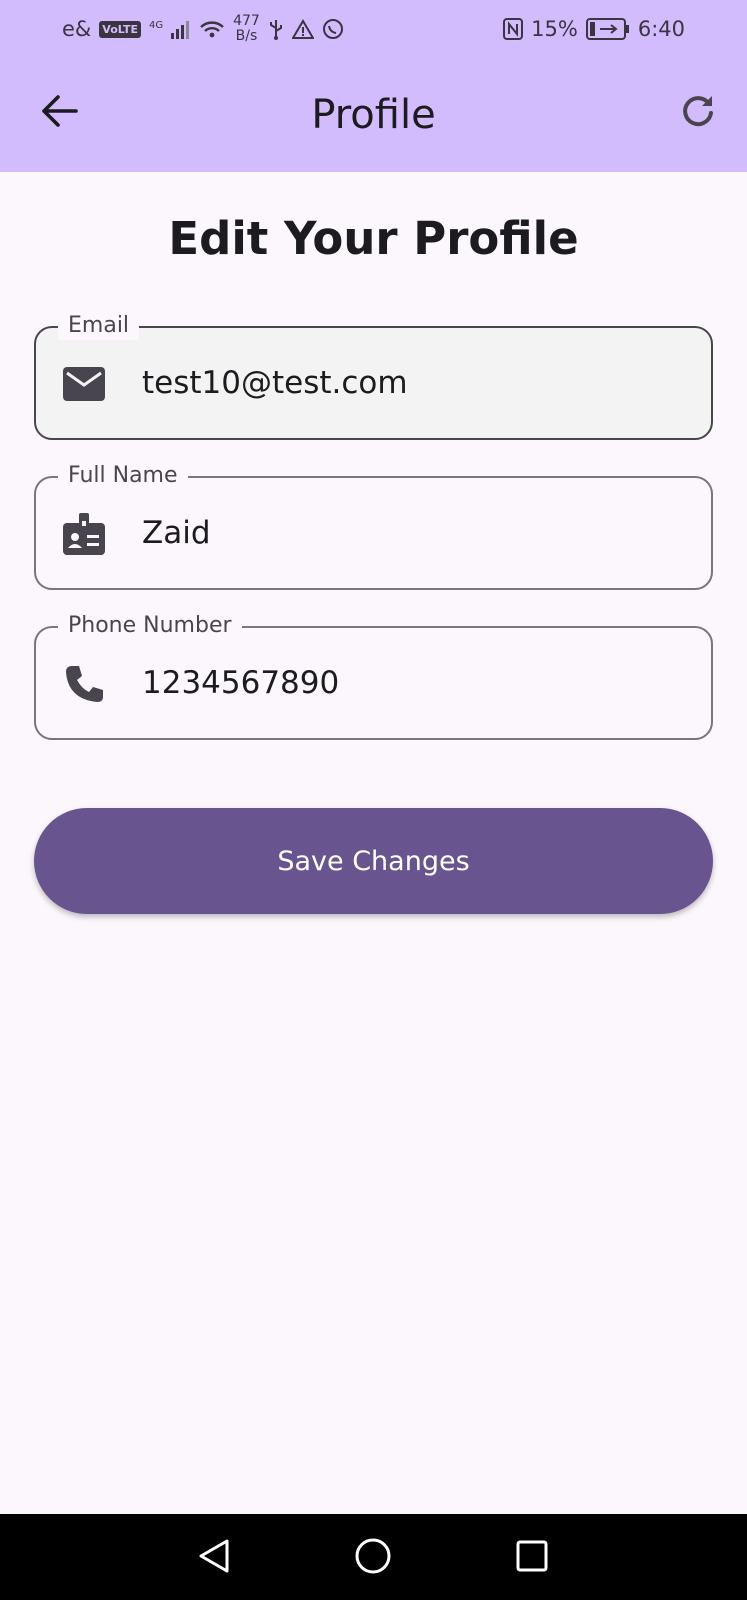 The width and height of the screenshot is (747, 1600). What do you see at coordinates (373, 238) in the screenshot?
I see `page-heading: Edit Your Profile` at bounding box center [373, 238].